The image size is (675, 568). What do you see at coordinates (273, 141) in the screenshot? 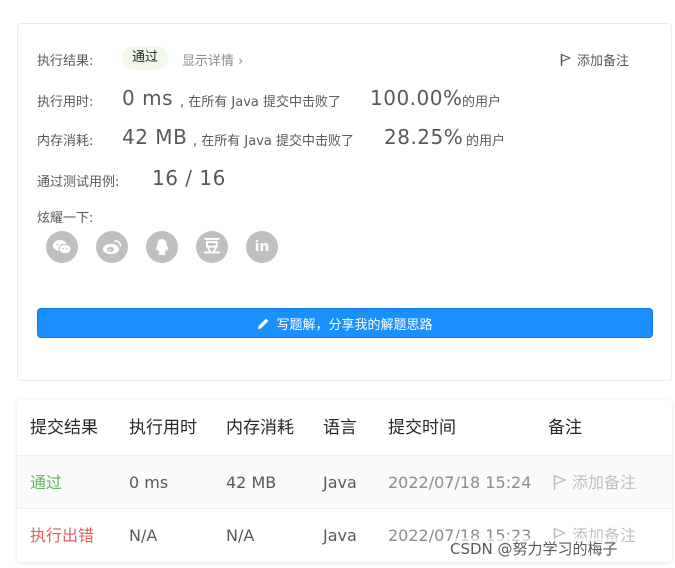
I see `memory-beat-text: , 在所有 Java 提交中击败了` at bounding box center [273, 141].